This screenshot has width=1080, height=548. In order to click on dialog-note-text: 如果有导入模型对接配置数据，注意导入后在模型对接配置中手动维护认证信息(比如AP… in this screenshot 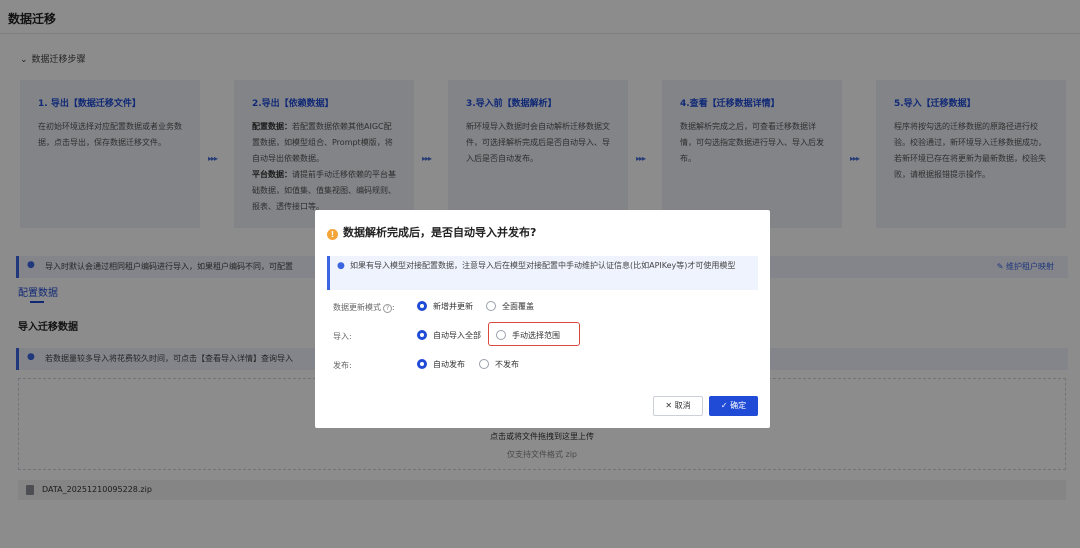, I will do `click(543, 265)`.